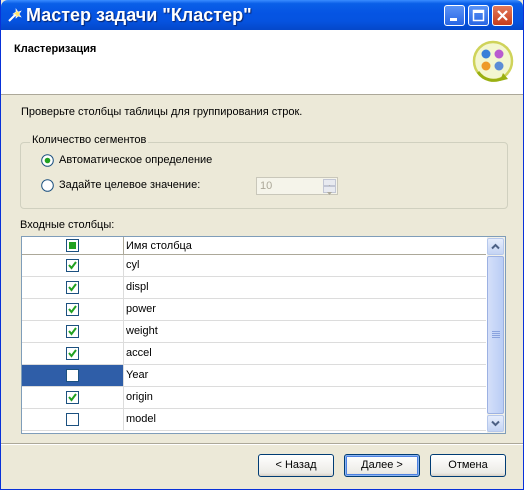  I want to click on close-button, so click(502, 15).